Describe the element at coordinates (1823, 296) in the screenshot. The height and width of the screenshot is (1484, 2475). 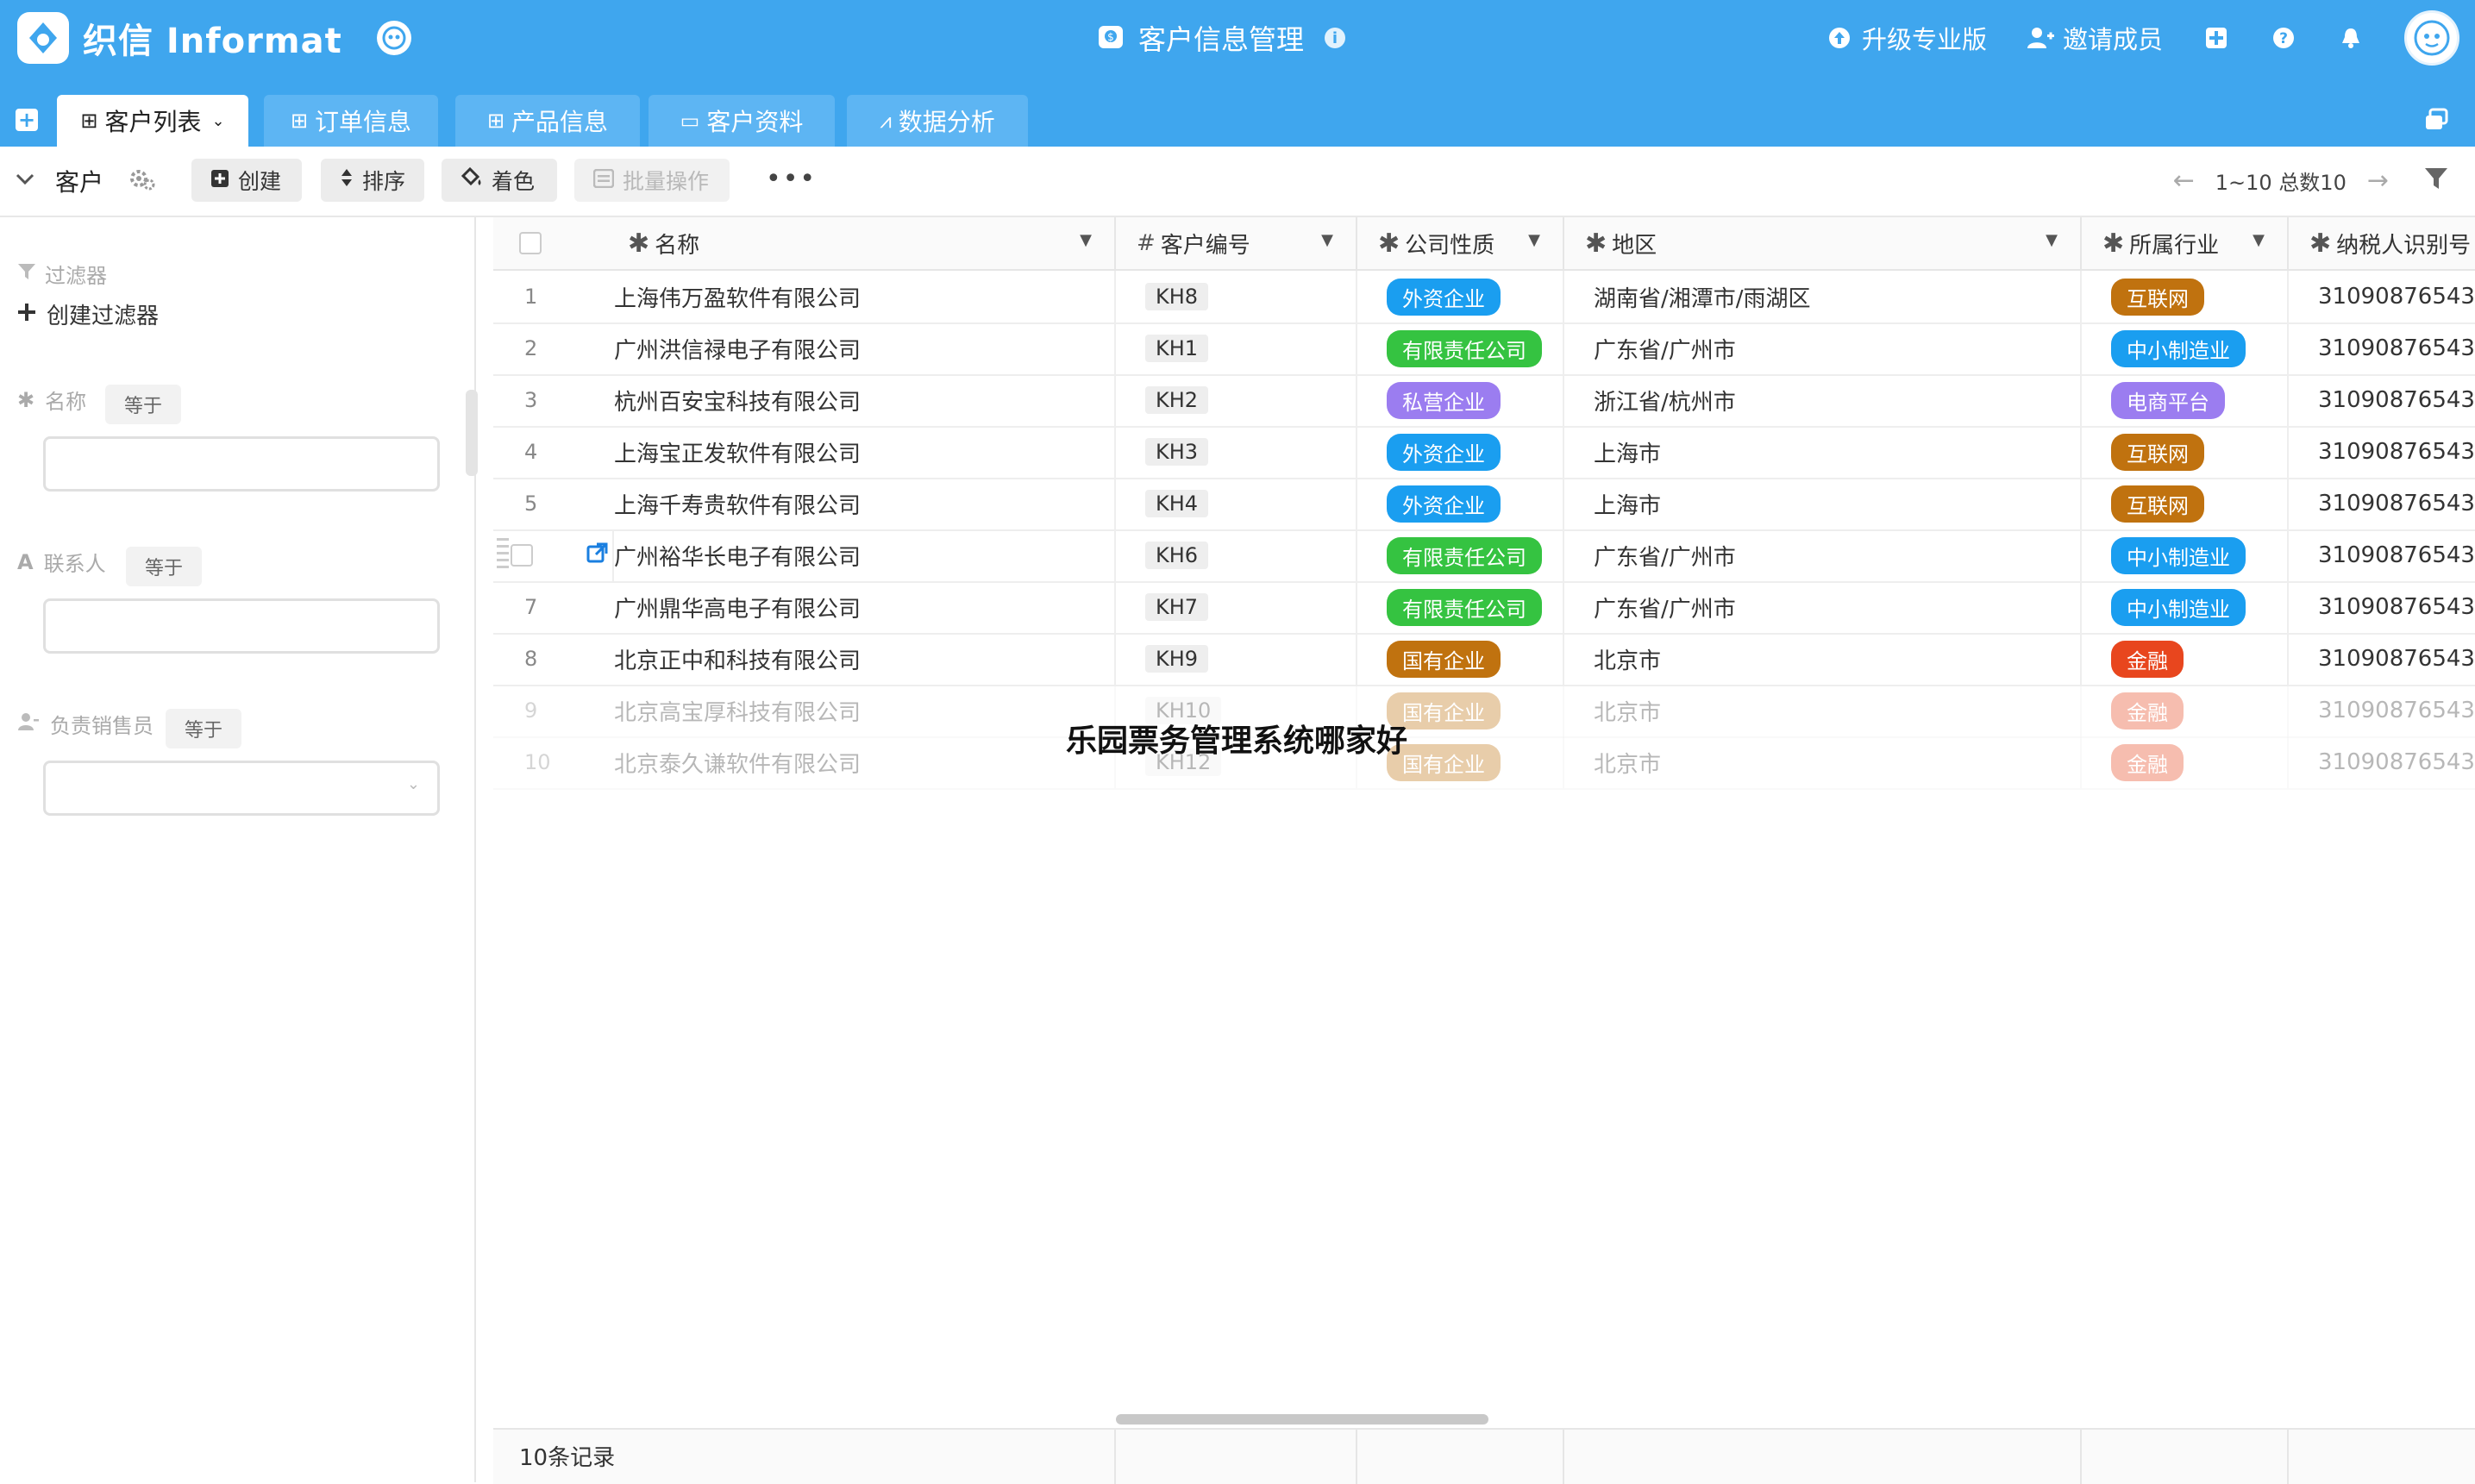
I see `cell-region: 湖南省/湘潭市/雨湖区` at that location.